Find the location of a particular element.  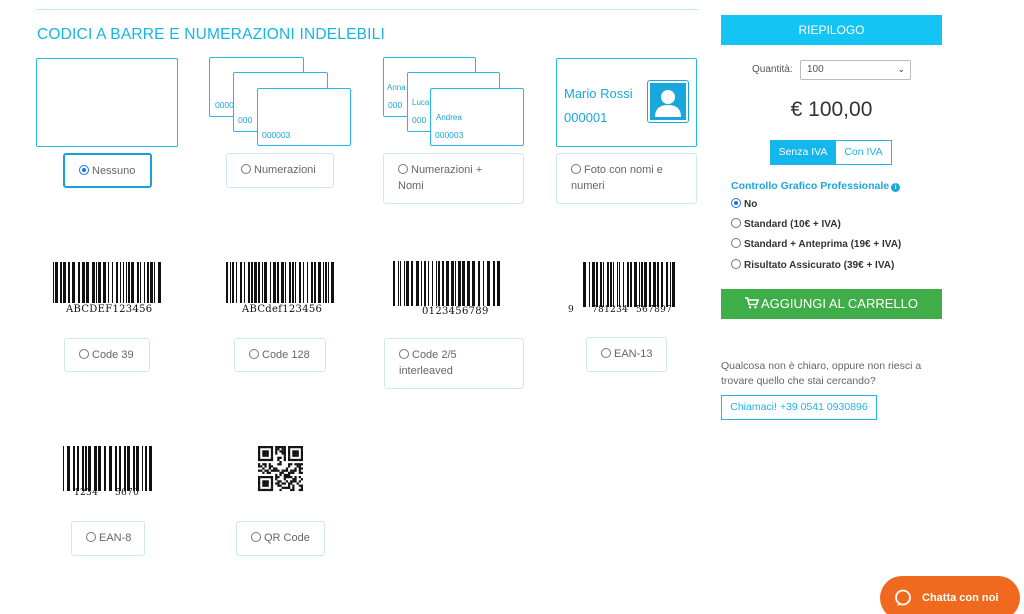

option-code39: Code 39 is located at coordinates (107, 355).